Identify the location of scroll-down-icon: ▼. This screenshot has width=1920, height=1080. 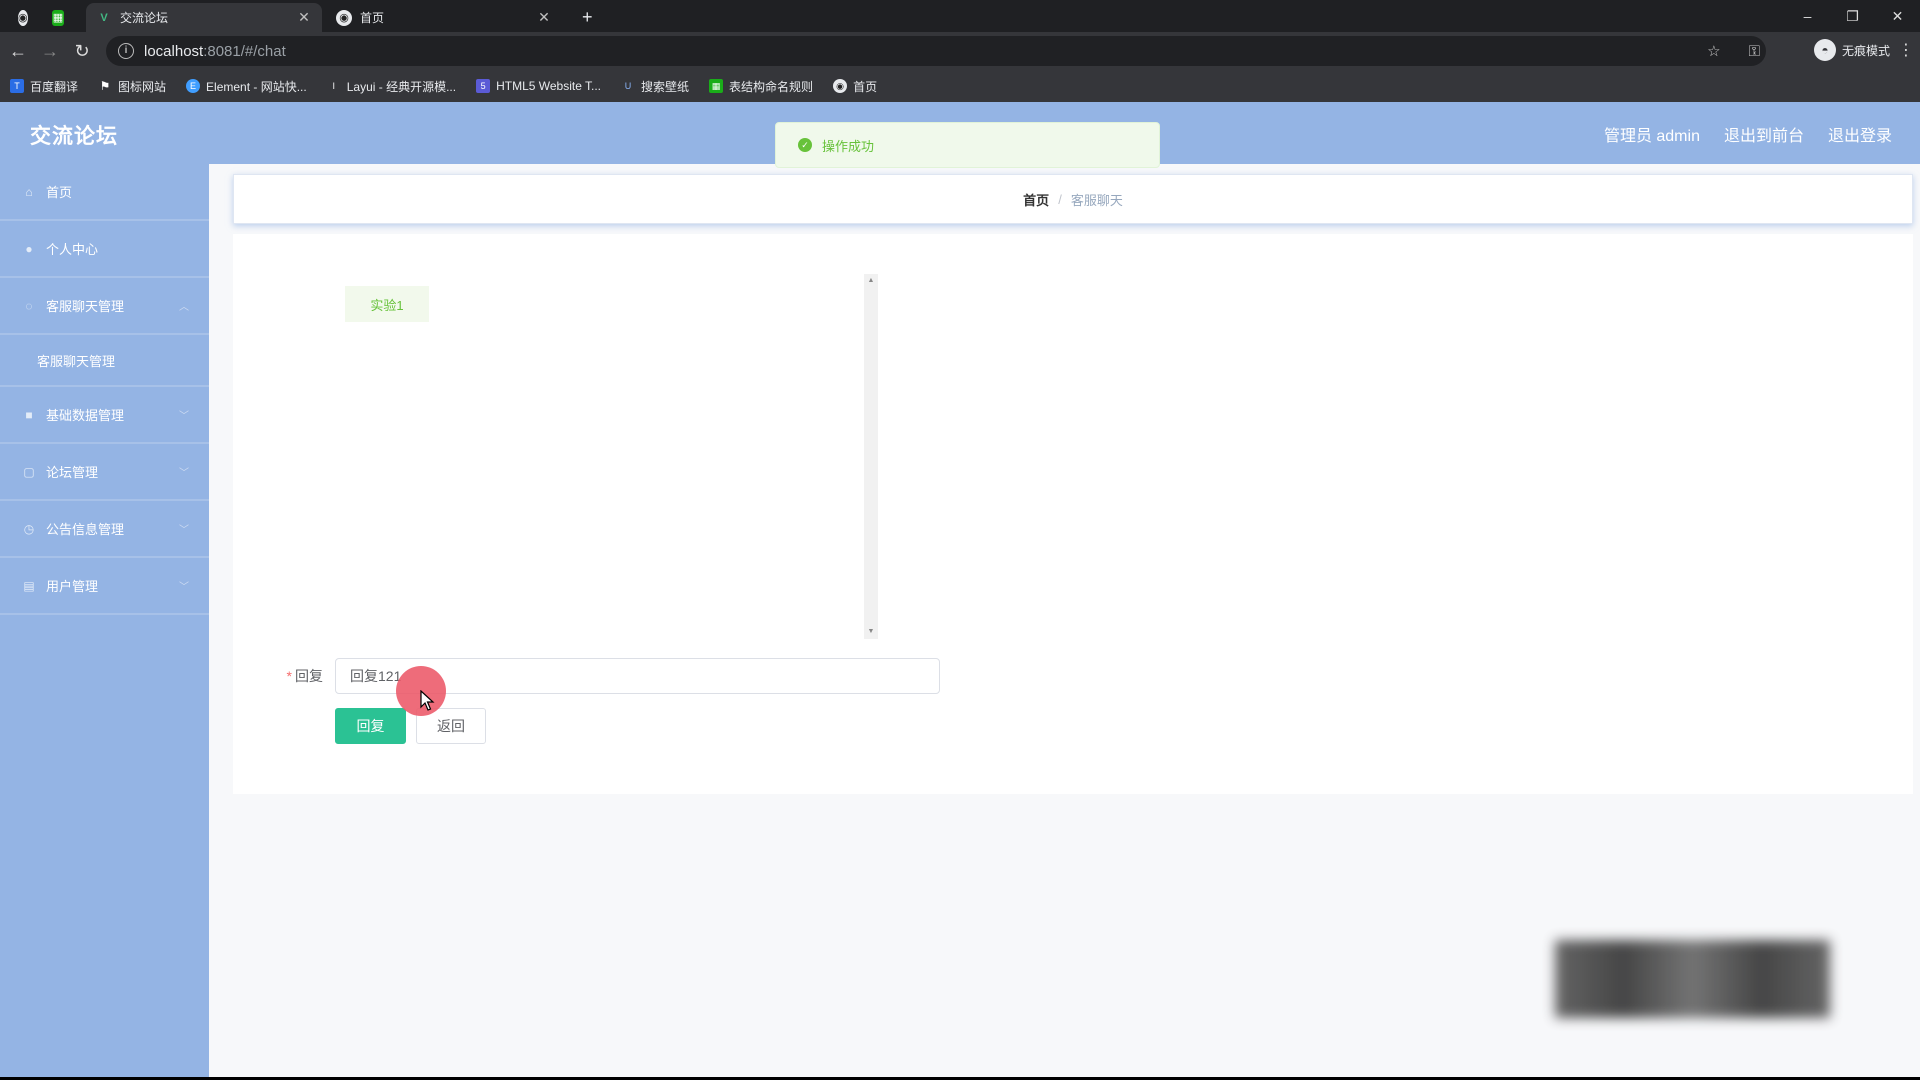
(871, 632).